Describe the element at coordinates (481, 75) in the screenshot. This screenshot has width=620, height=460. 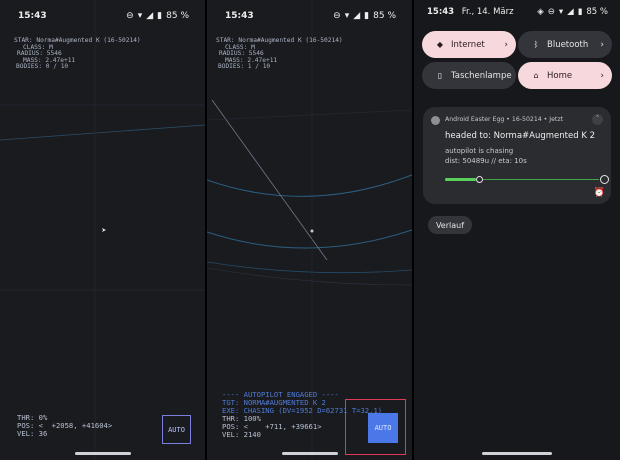
I see `tile-label: Taschenlampe` at that location.